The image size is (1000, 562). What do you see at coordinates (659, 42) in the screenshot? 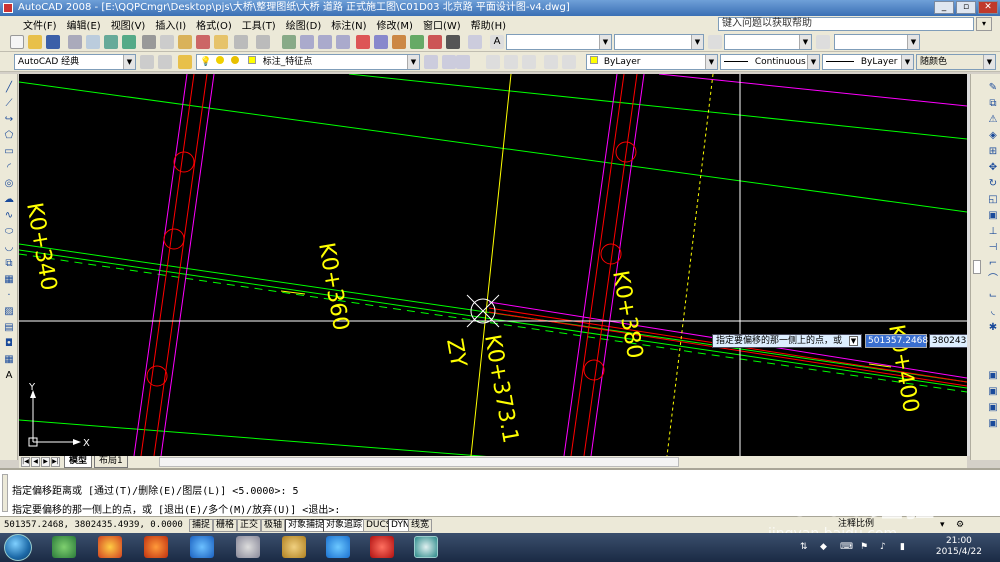
I see `dim-style-select: ▼` at bounding box center [659, 42].